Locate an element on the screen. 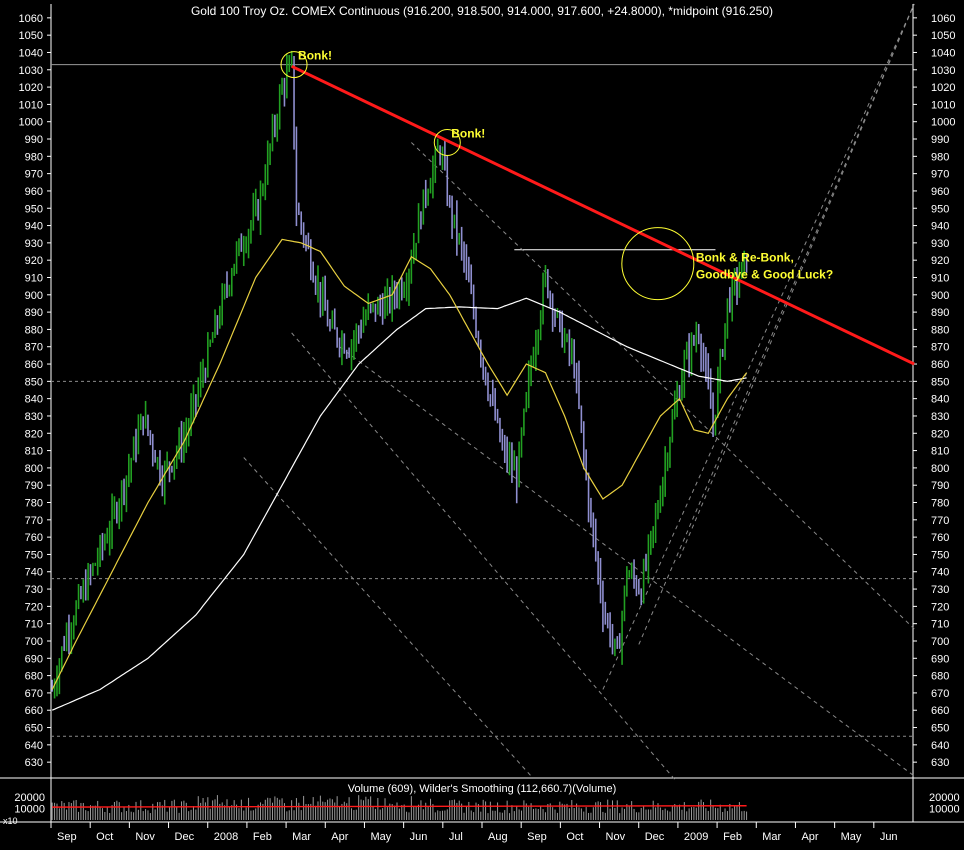  y-tick-label-left: 730 is located at coordinates (34, 590).